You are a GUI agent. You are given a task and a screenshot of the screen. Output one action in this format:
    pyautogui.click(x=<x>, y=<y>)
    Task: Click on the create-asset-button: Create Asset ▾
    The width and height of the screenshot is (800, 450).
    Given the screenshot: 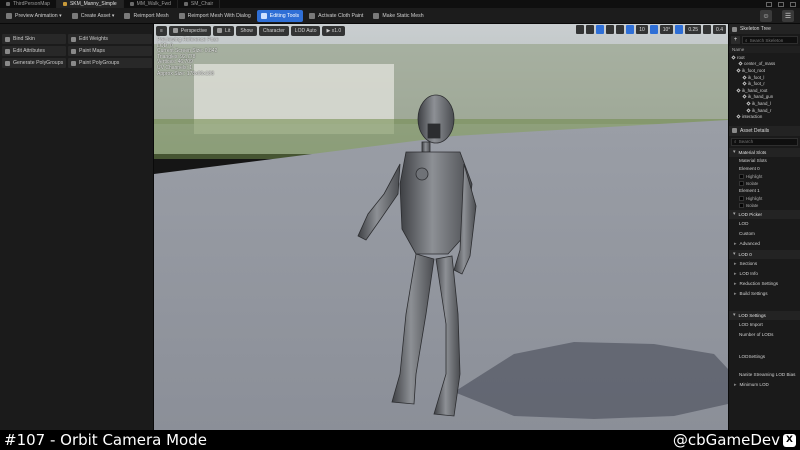 What is the action you would take?
    pyautogui.click(x=93, y=16)
    